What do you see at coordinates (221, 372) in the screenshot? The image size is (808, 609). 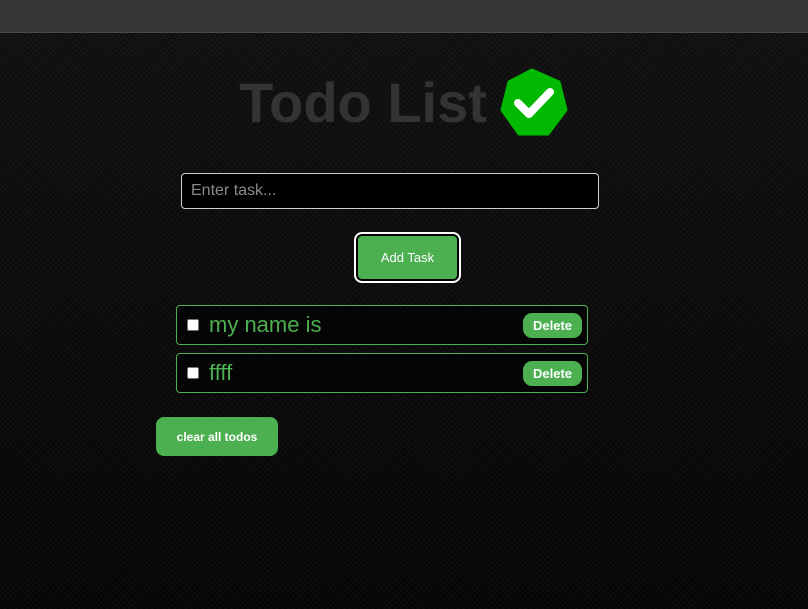 I see `todo-text: ffff` at bounding box center [221, 372].